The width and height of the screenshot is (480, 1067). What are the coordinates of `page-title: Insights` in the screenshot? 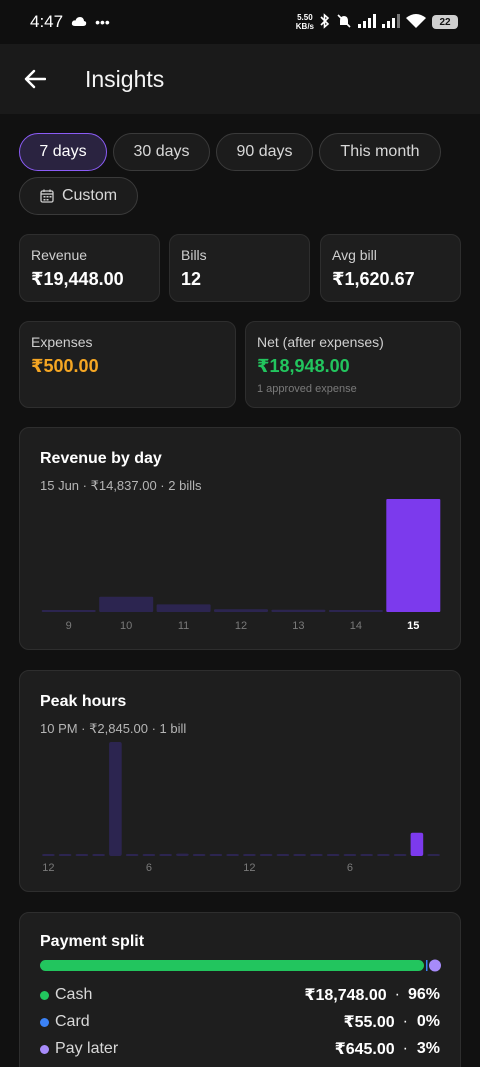 It's located at (125, 78).